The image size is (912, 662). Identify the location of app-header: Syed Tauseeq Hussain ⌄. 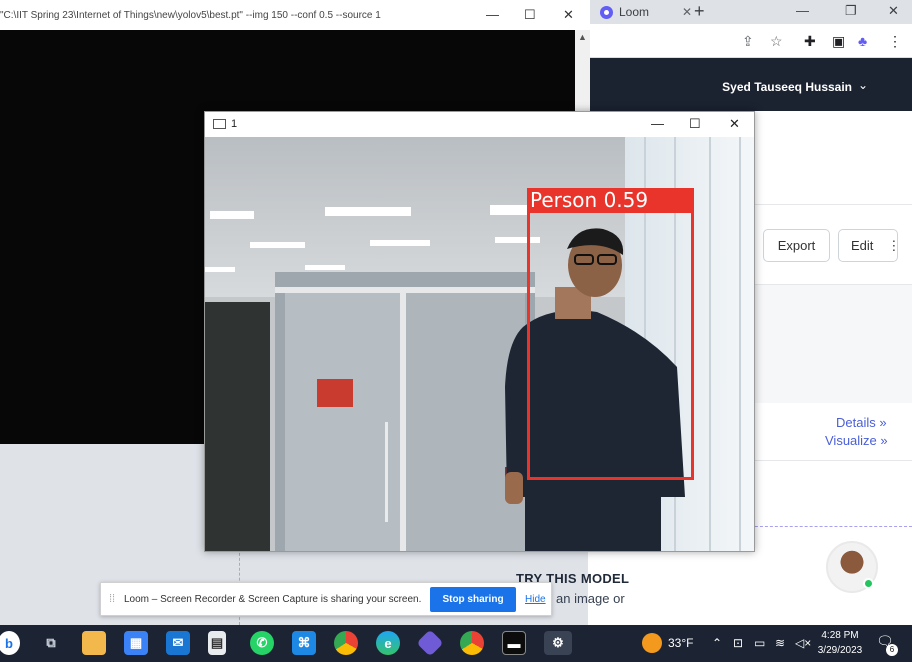
(750, 84).